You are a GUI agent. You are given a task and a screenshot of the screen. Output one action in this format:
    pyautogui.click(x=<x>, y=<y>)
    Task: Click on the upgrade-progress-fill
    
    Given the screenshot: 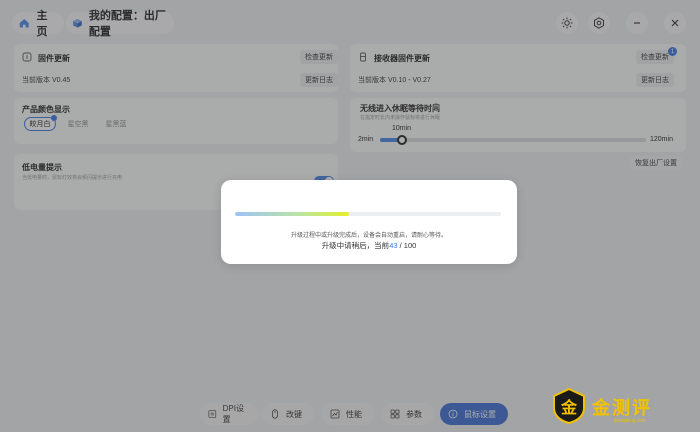 What is the action you would take?
    pyautogui.click(x=292, y=214)
    